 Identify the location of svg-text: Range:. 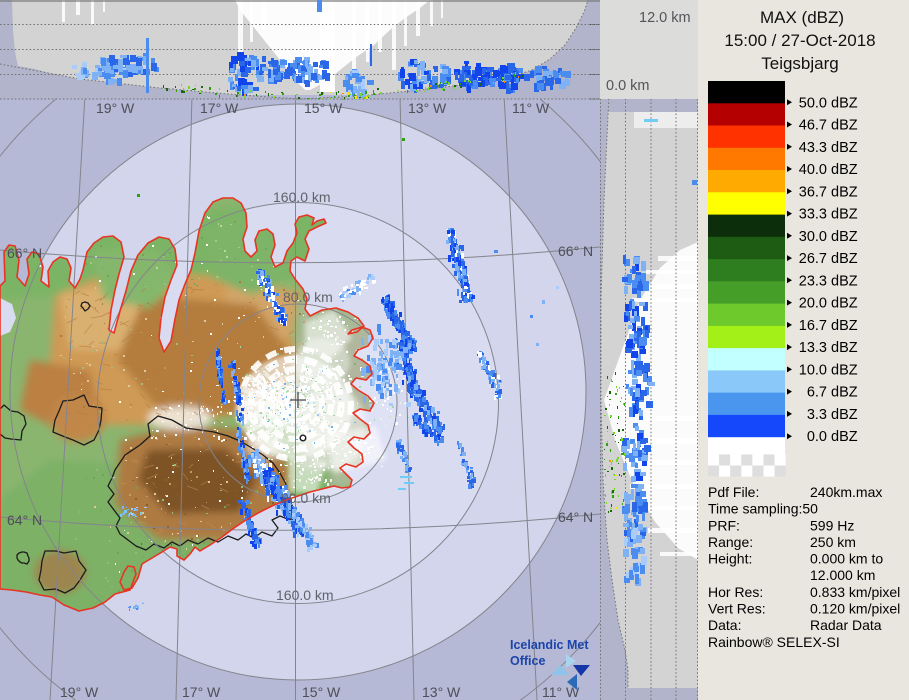
(730, 542).